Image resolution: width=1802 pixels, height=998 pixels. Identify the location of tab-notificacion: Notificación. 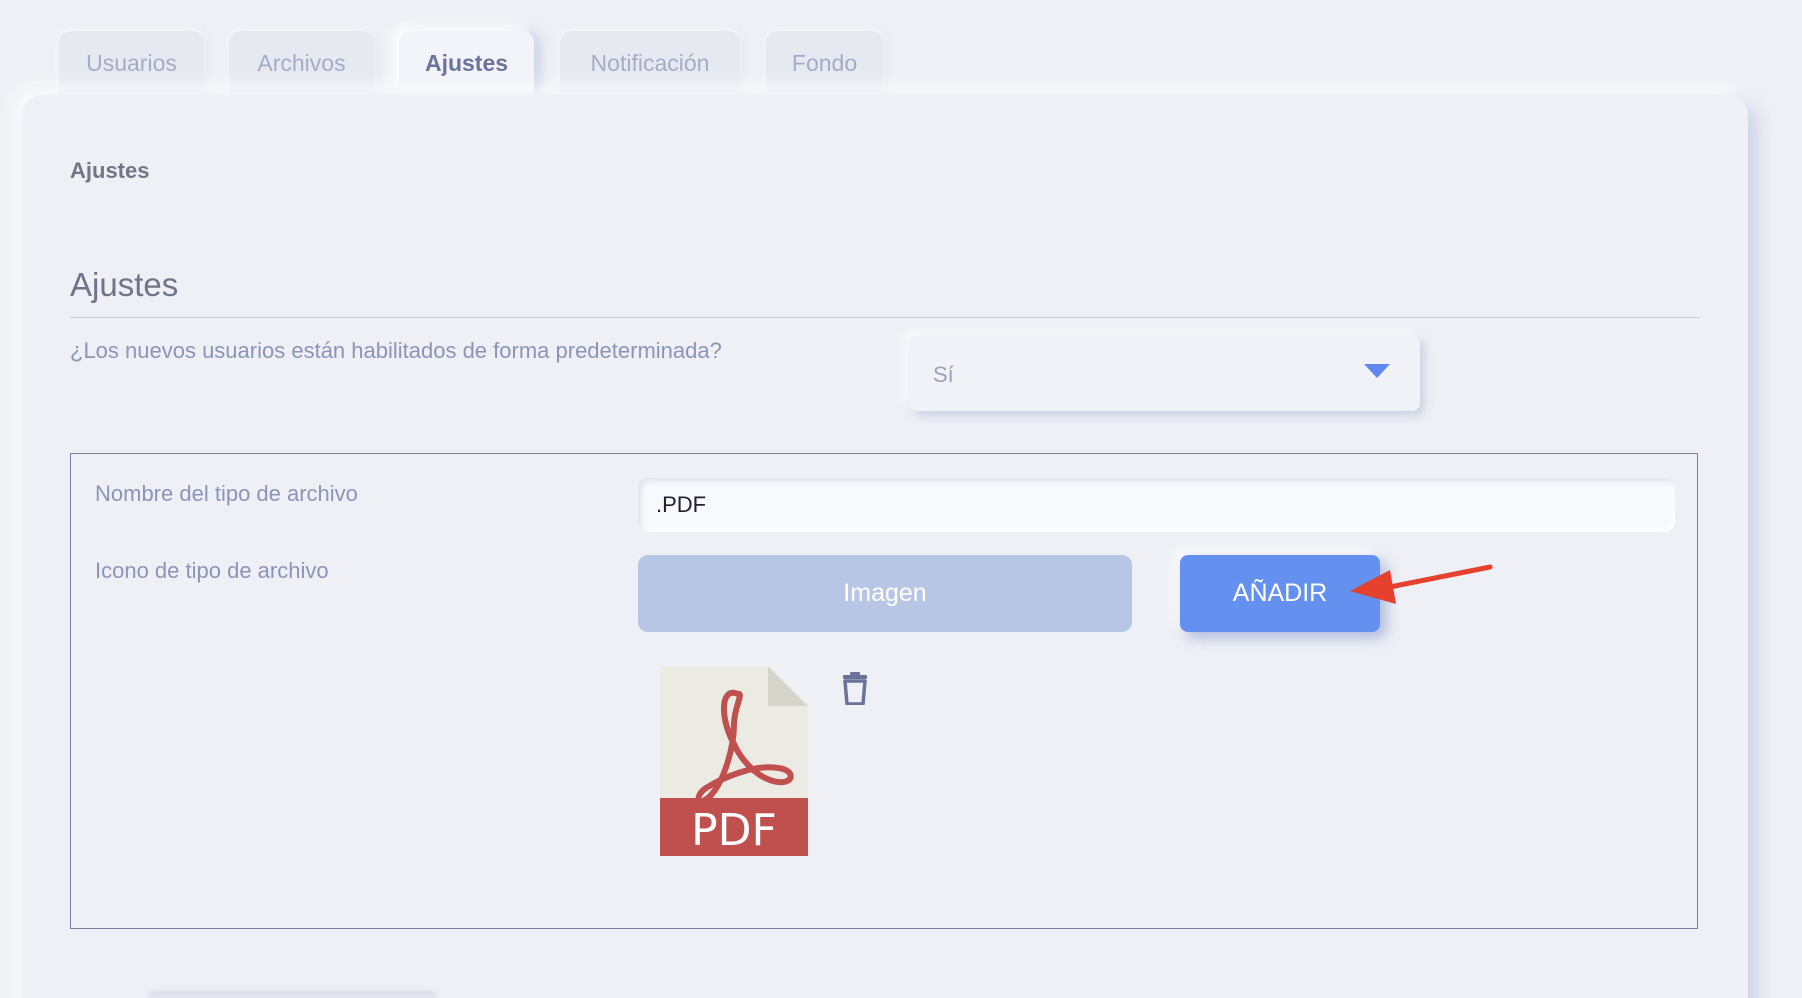
(650, 63).